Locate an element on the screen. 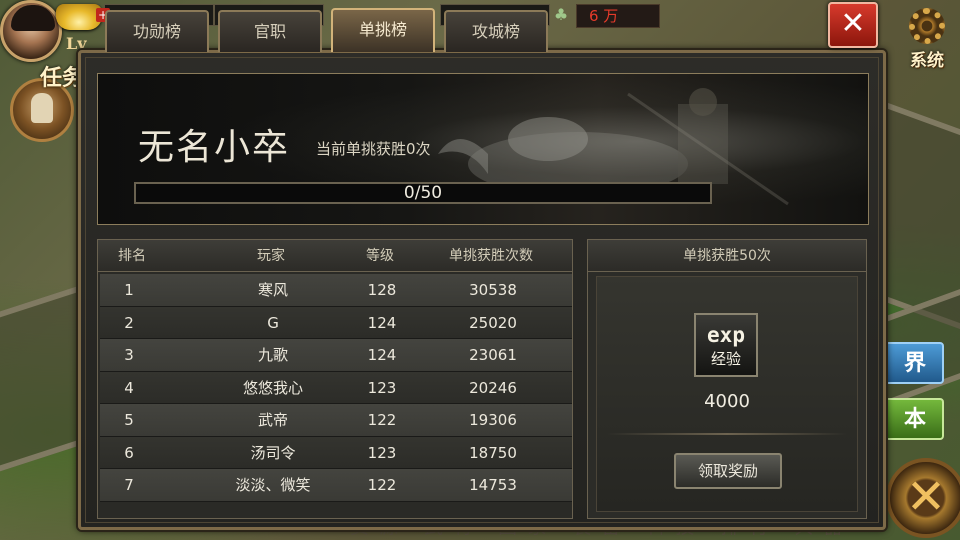 This screenshot has width=960, height=540. exp-icon-caption: 经验 is located at coordinates (725, 359).